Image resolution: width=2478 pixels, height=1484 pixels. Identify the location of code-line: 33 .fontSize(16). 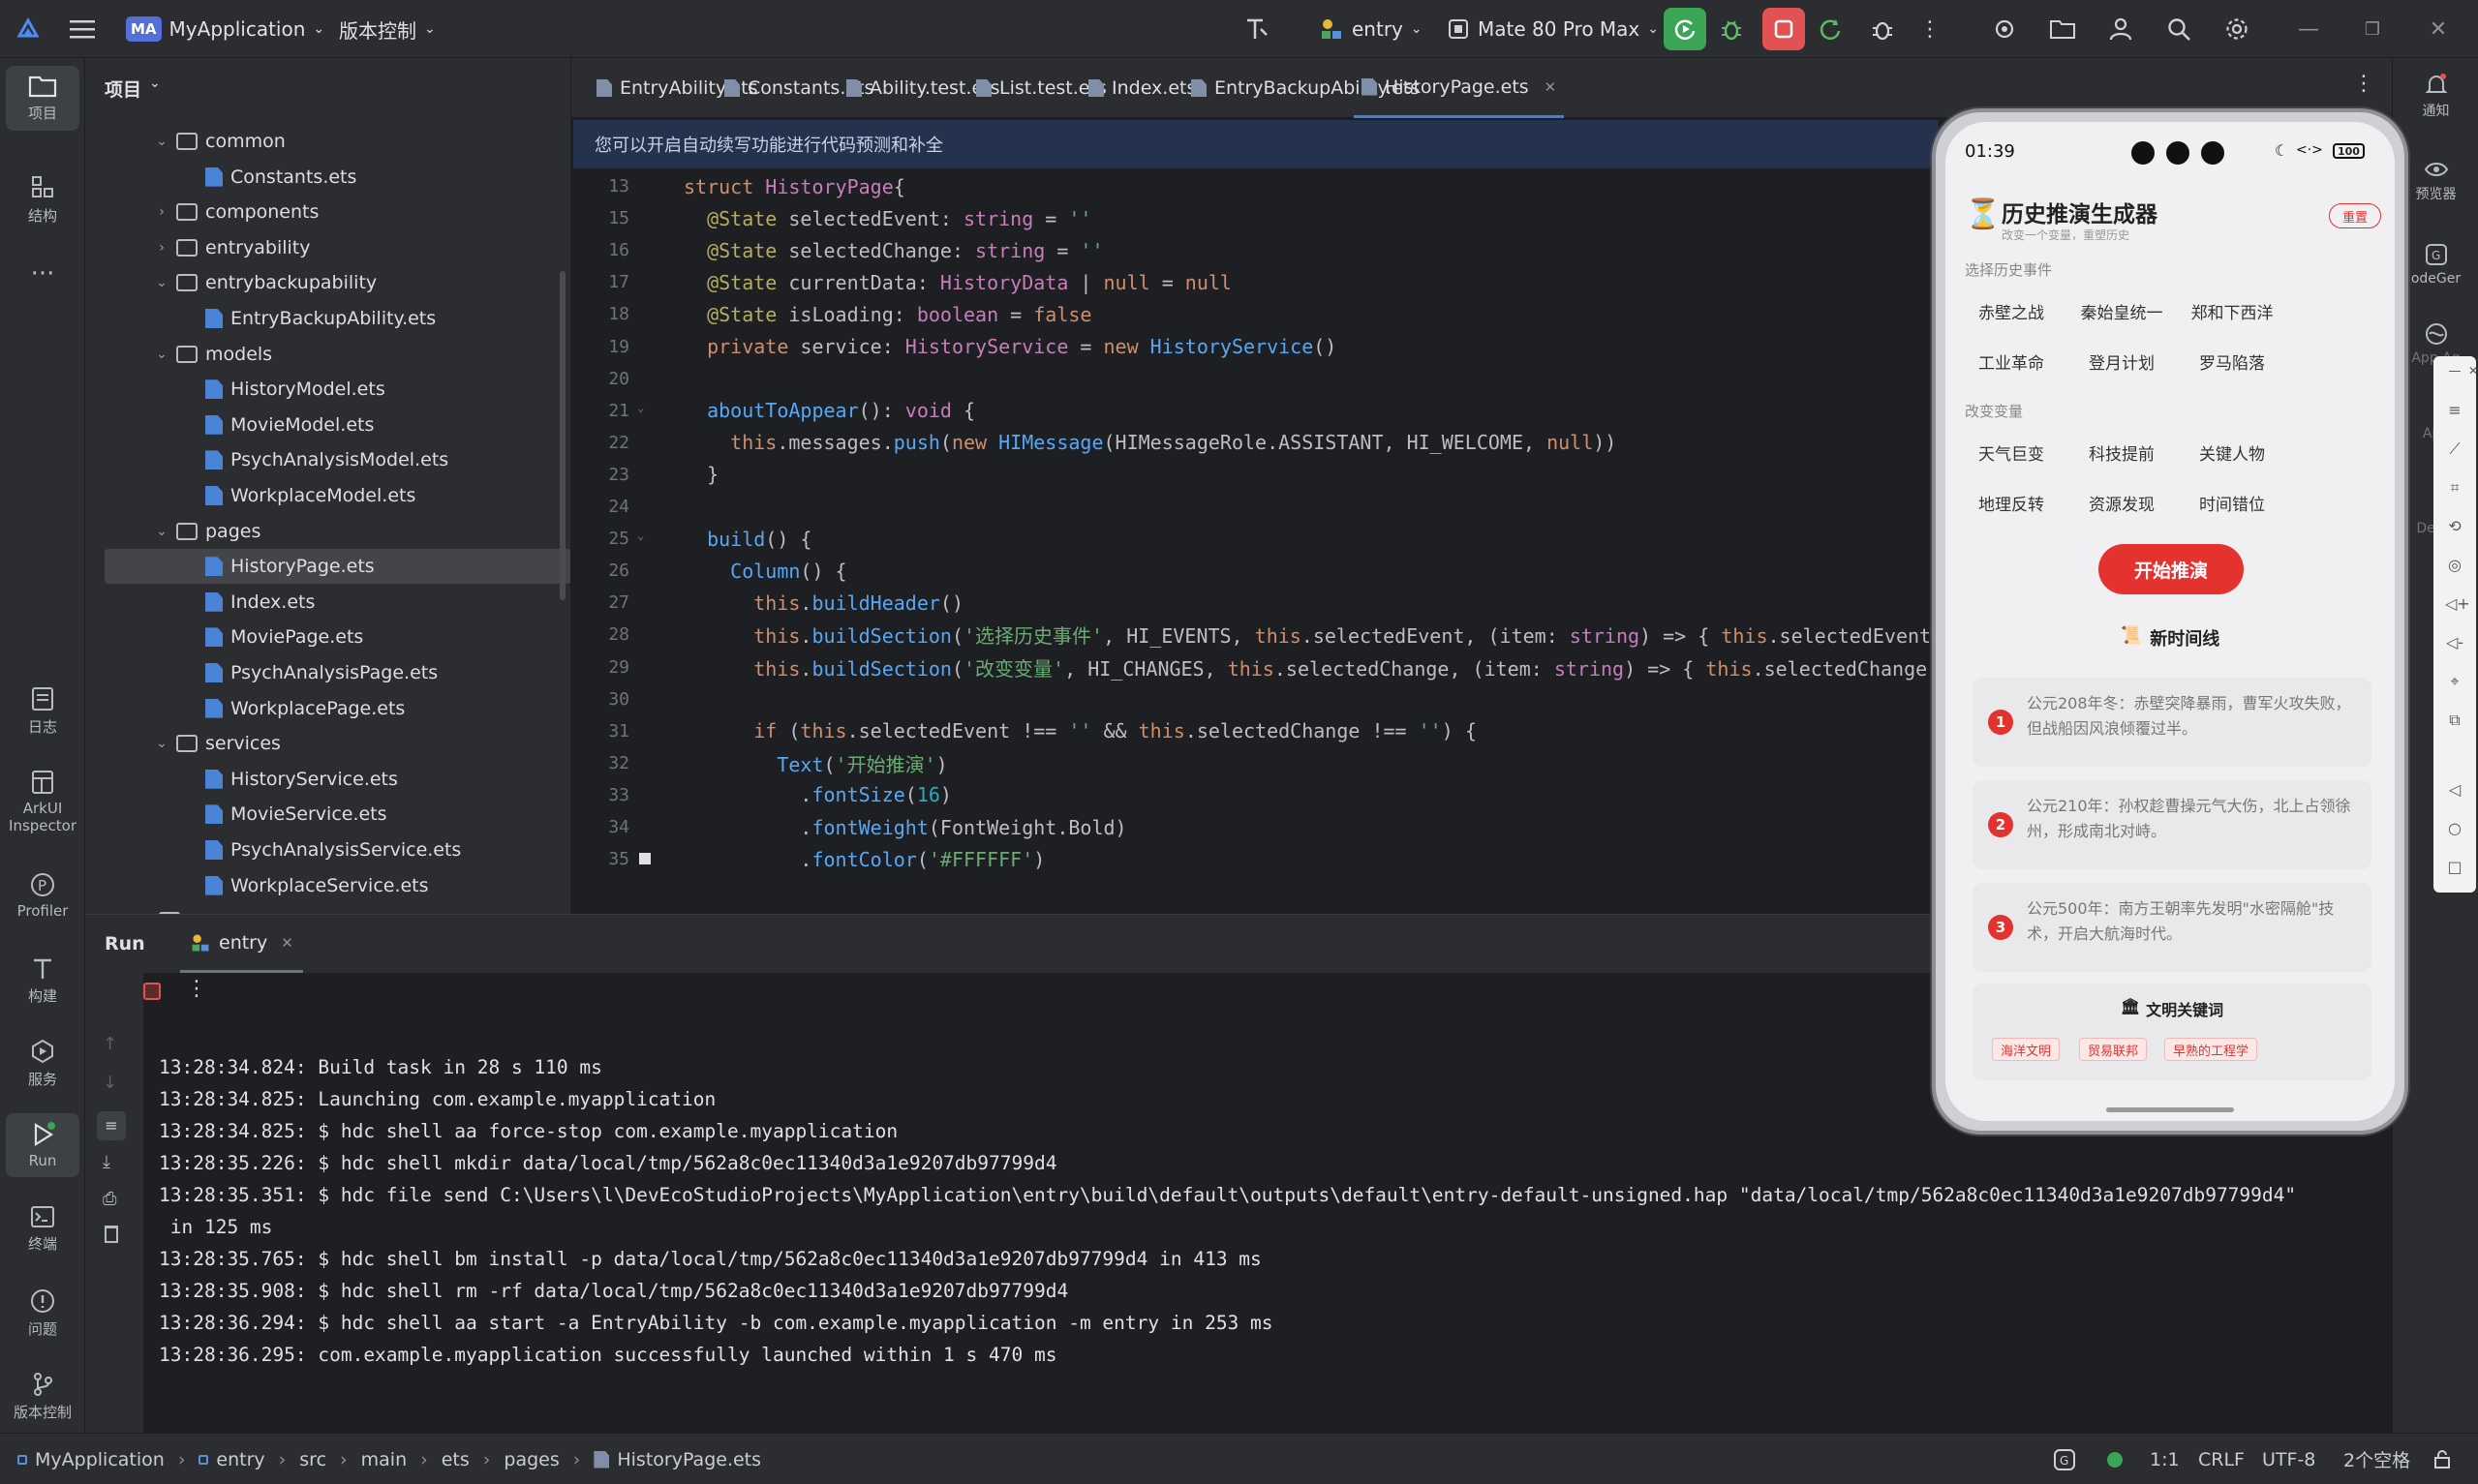
(1254, 795).